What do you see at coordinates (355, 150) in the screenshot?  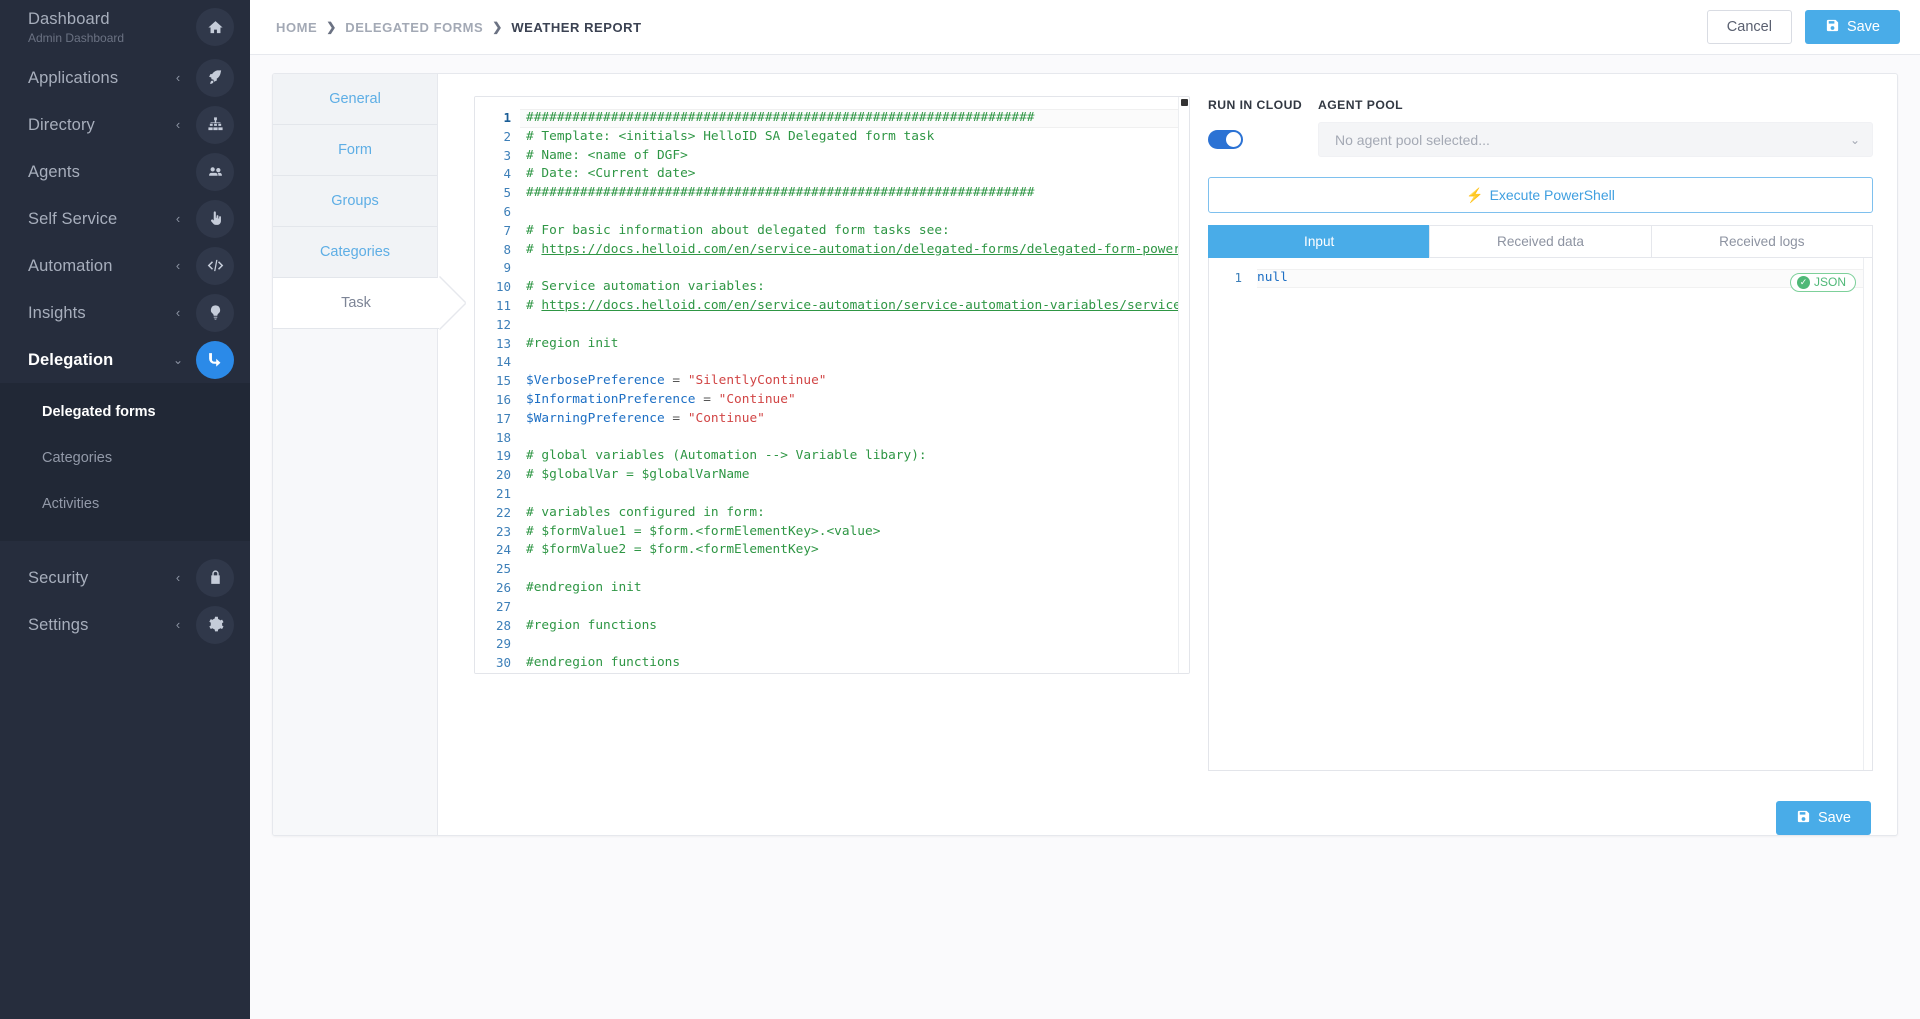 I see `tab-form: Form` at bounding box center [355, 150].